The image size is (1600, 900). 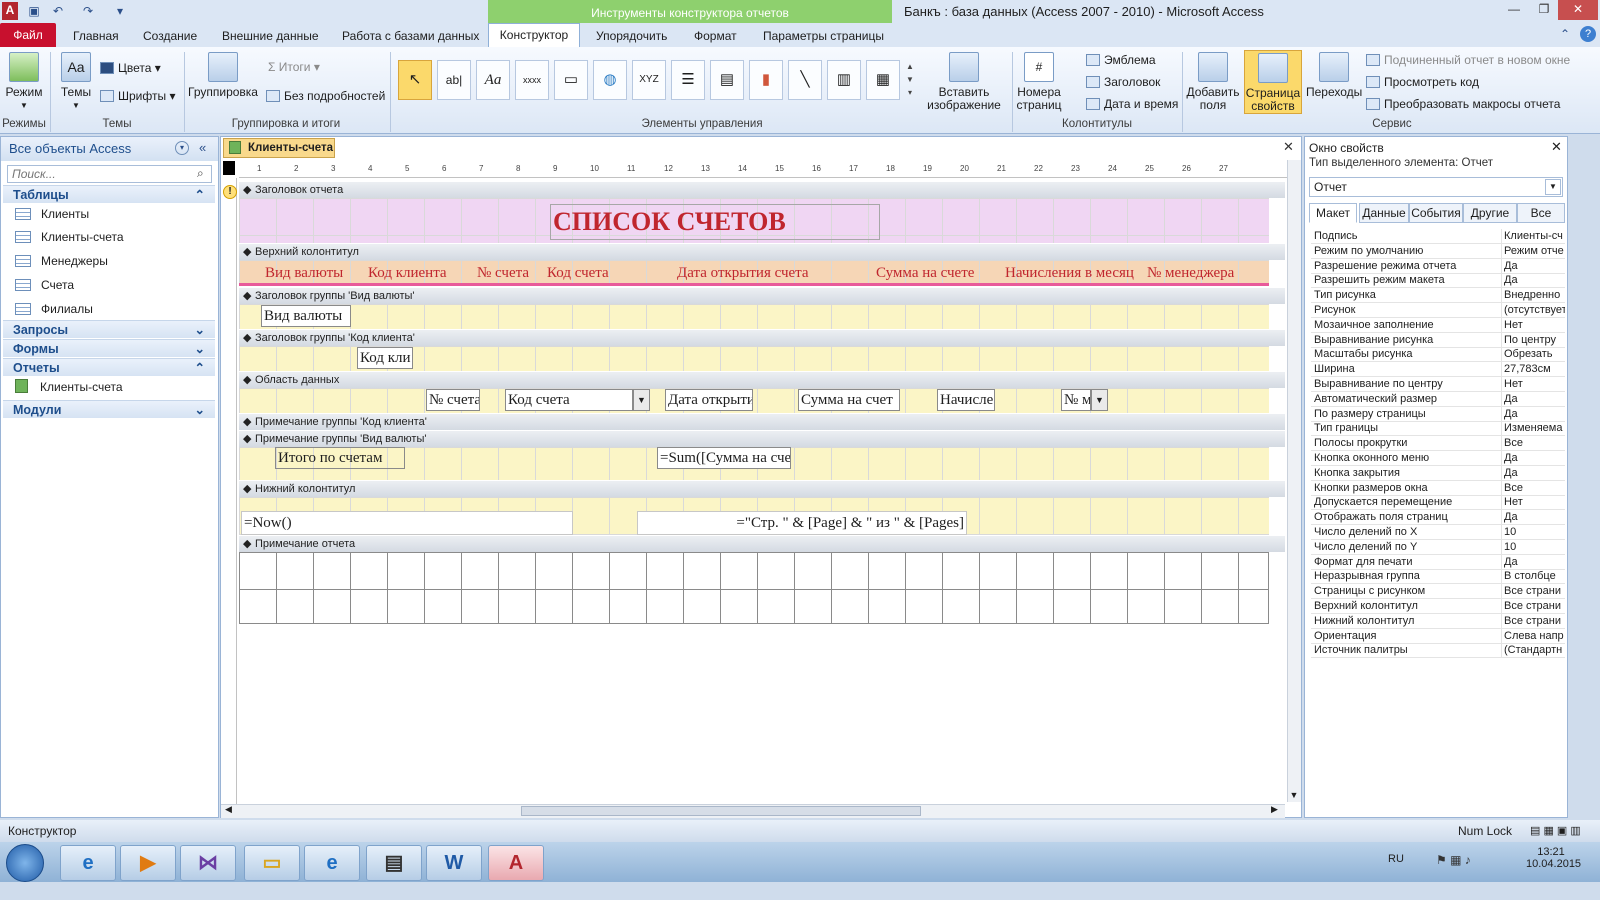 I want to click on nav-item-table: Клиенты-счета, so click(x=69, y=237).